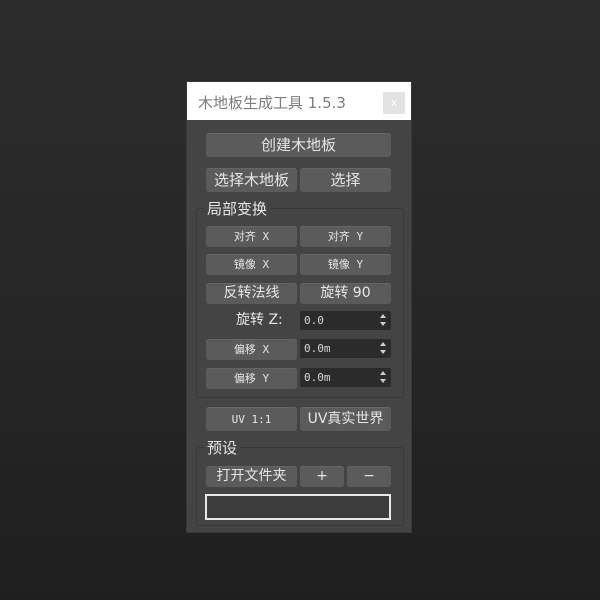 The width and height of the screenshot is (600, 600). I want to click on align-y-label: 对齐 Y, so click(345, 236).